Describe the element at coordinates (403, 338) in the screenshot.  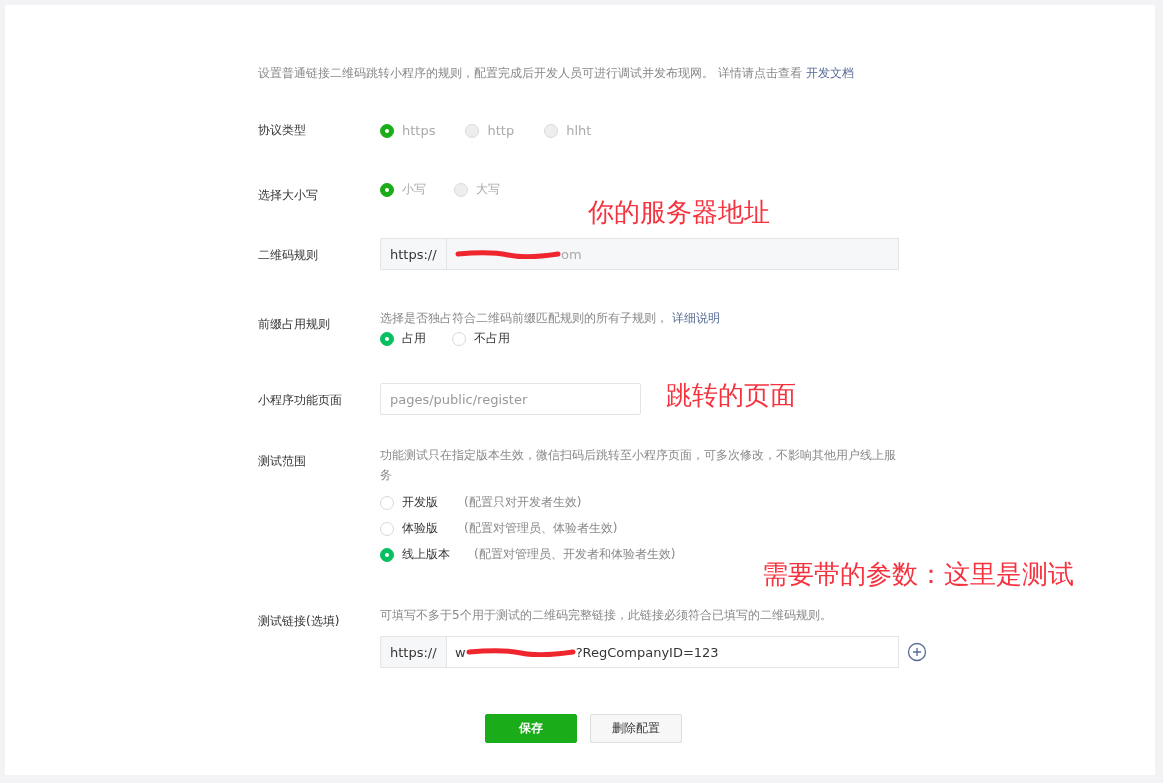
I see `radio-option: 占用` at that location.